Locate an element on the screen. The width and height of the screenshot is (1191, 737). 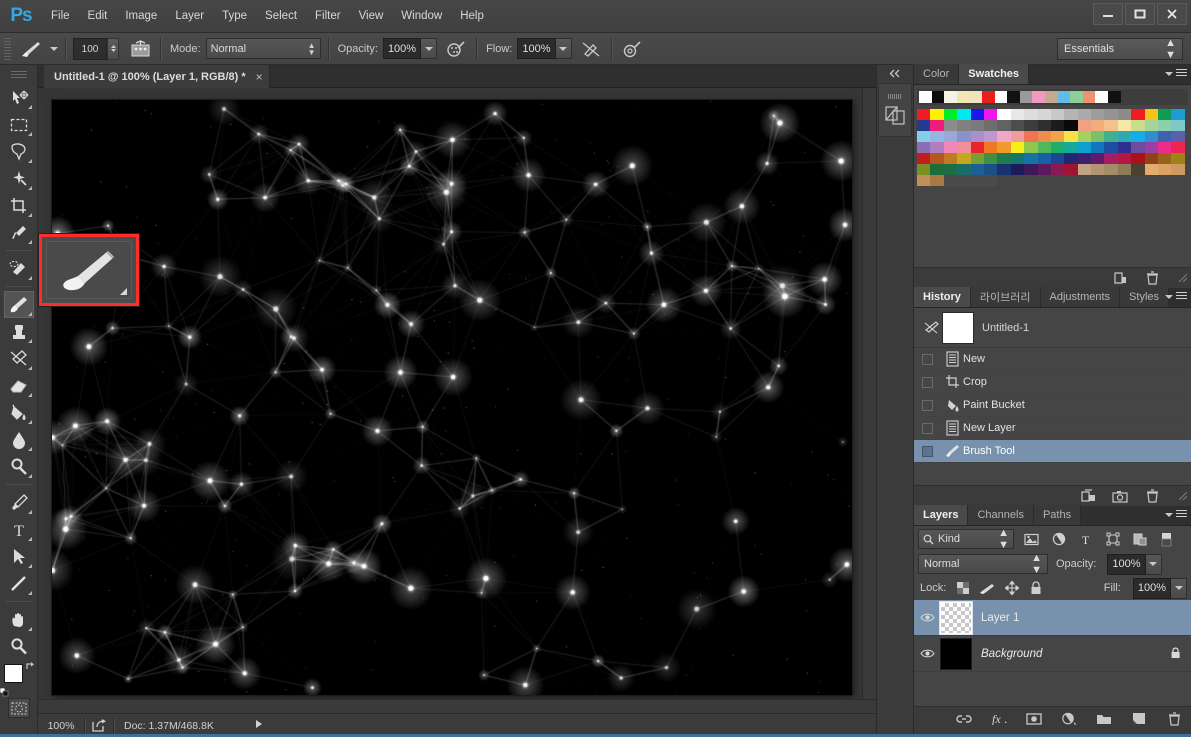
new-group-button is located at coordinates (1104, 719).